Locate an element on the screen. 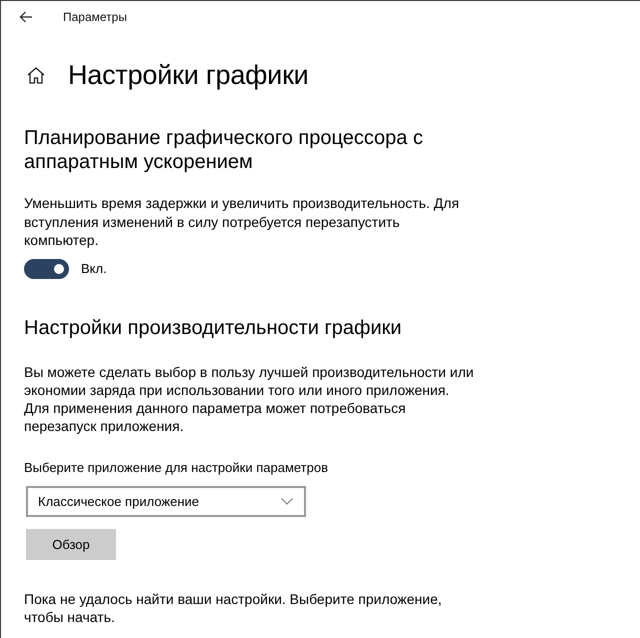  chevron-down-icon is located at coordinates (287, 501).